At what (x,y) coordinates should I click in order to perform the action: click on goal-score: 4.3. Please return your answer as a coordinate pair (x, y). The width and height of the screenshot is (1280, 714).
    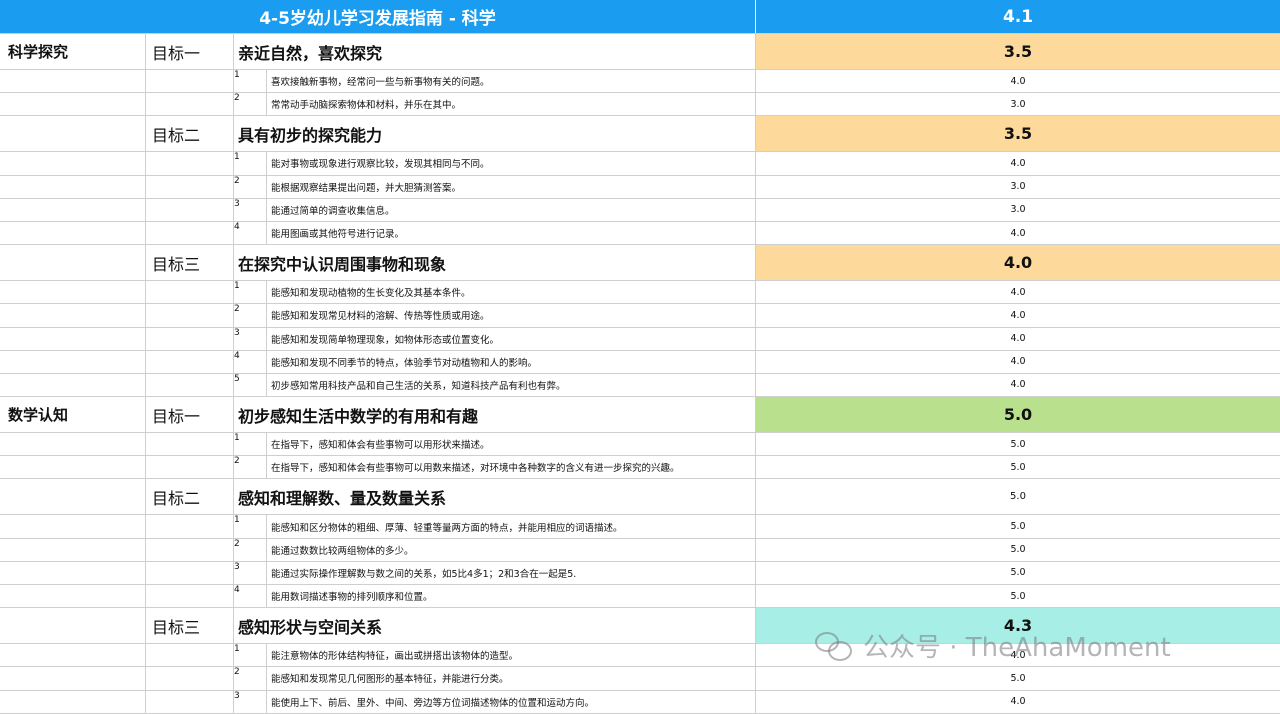
    Looking at the image, I should click on (1018, 626).